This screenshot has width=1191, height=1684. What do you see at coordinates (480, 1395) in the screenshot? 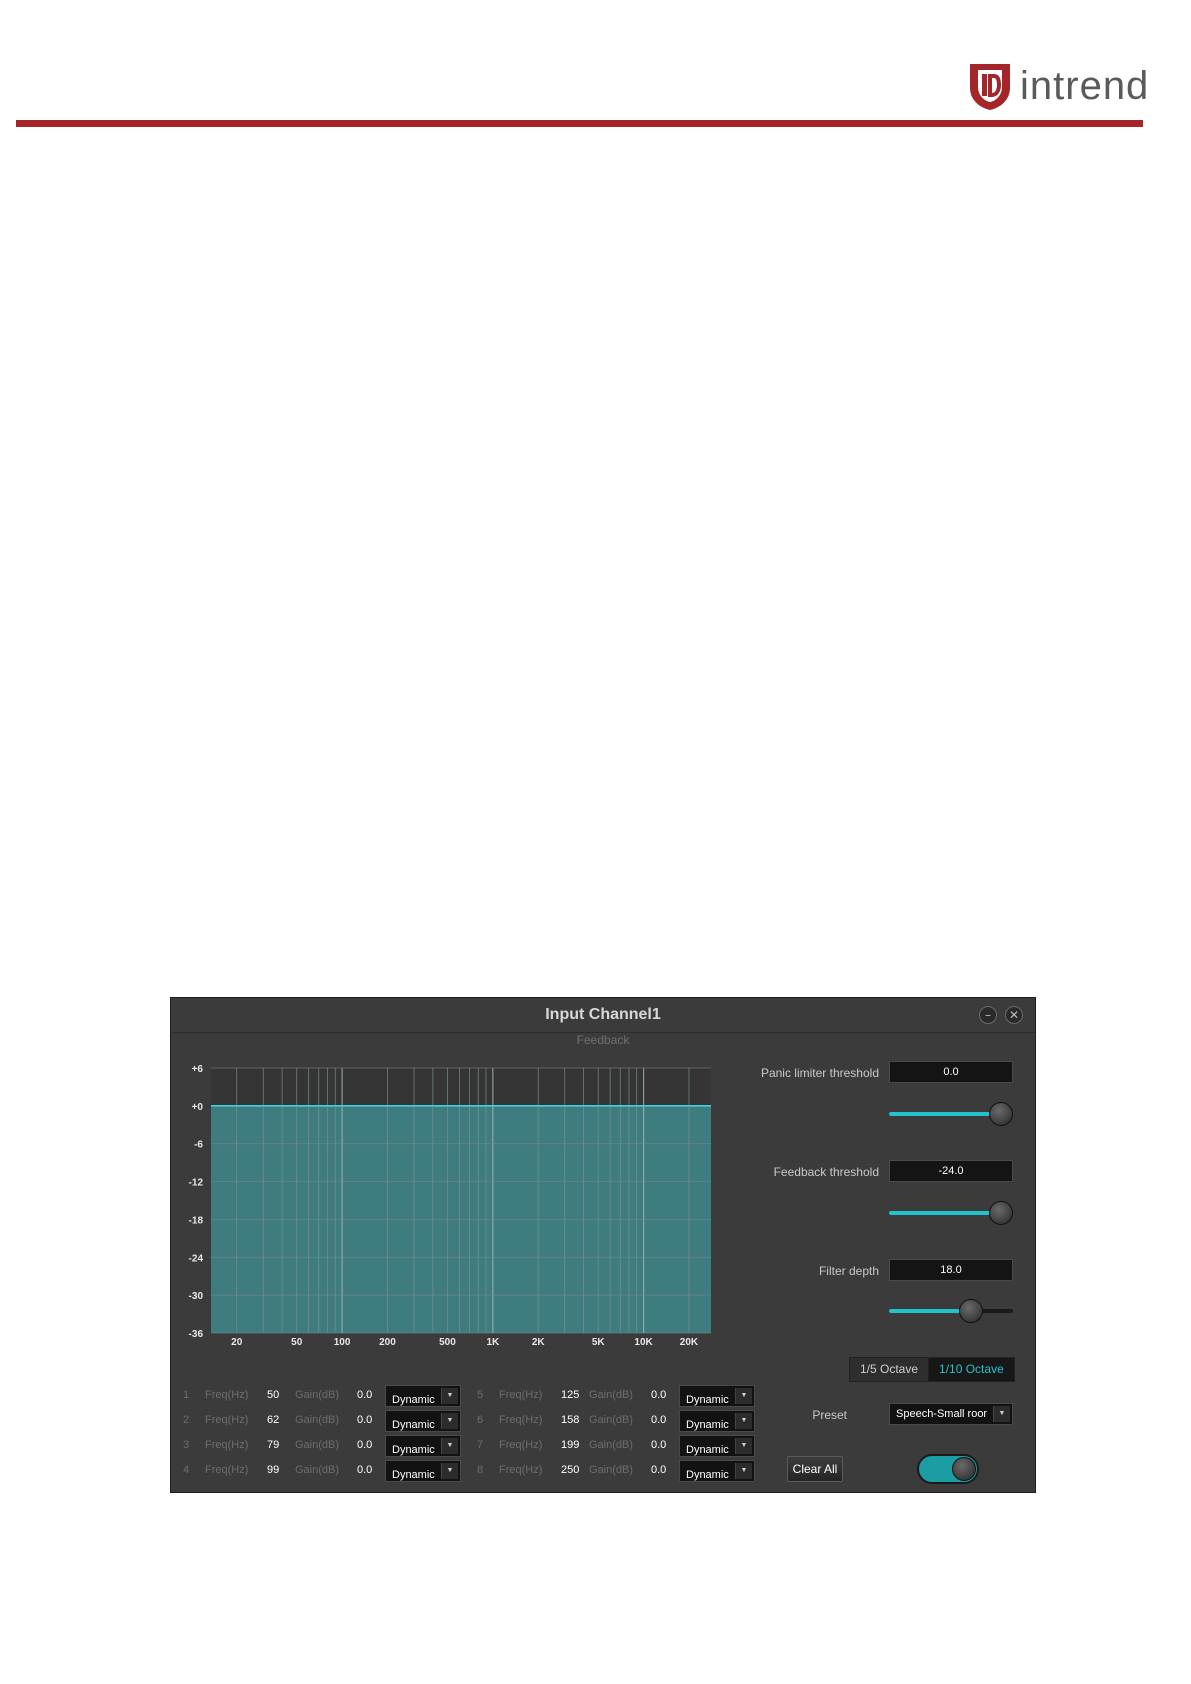
I see `band-index: 5` at bounding box center [480, 1395].